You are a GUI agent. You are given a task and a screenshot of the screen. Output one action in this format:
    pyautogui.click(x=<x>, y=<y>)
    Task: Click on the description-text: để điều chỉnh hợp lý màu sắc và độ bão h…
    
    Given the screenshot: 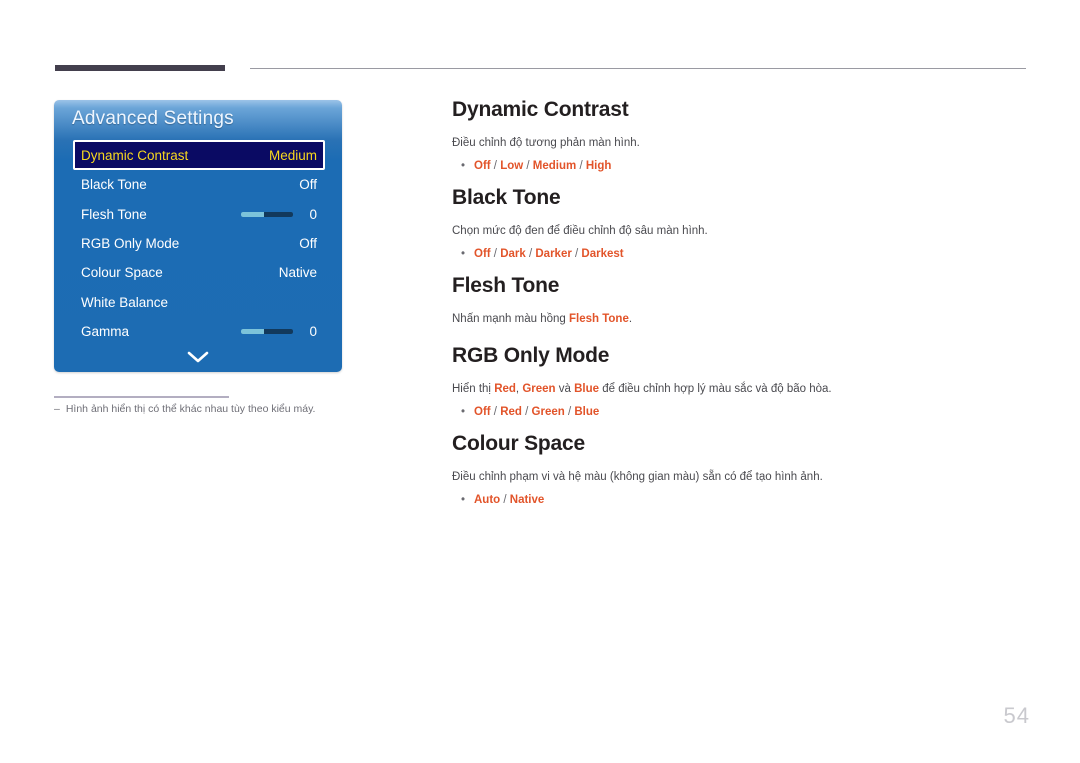 What is the action you would take?
    pyautogui.click(x=715, y=389)
    